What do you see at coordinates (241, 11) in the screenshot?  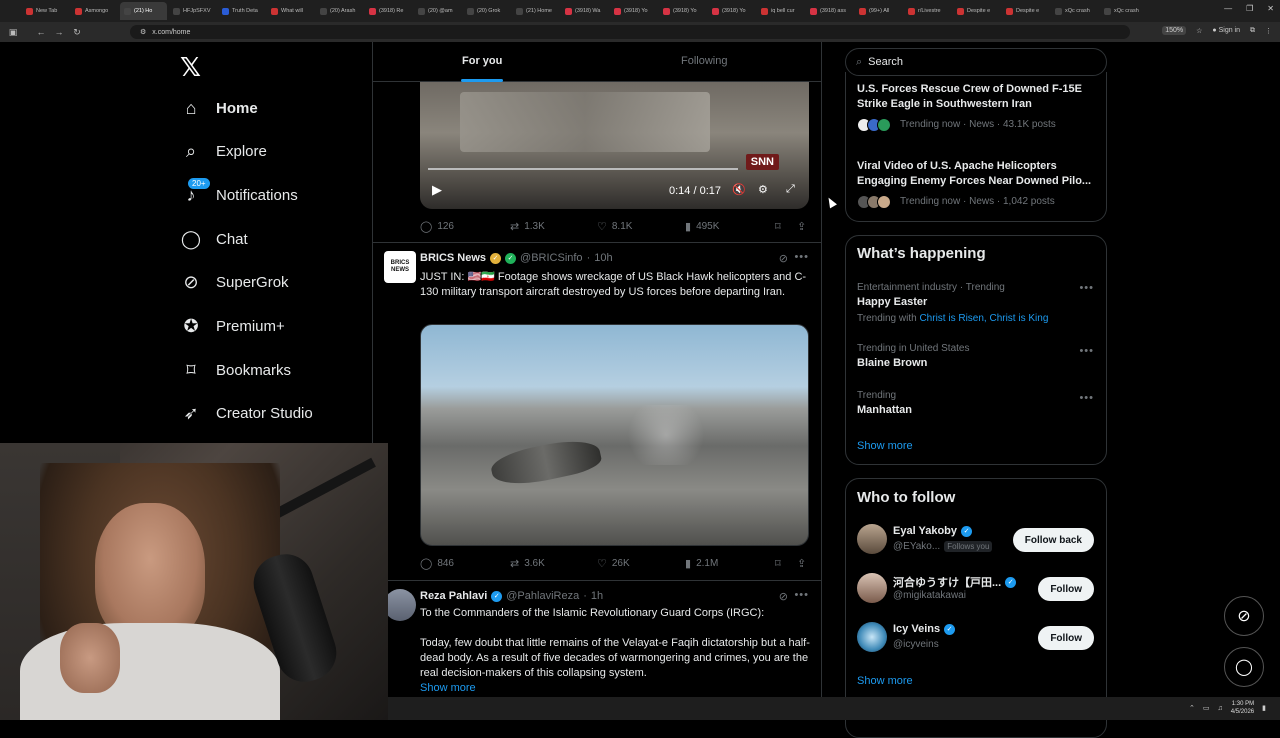 I see `browser-tab: Truth Deta` at bounding box center [241, 11].